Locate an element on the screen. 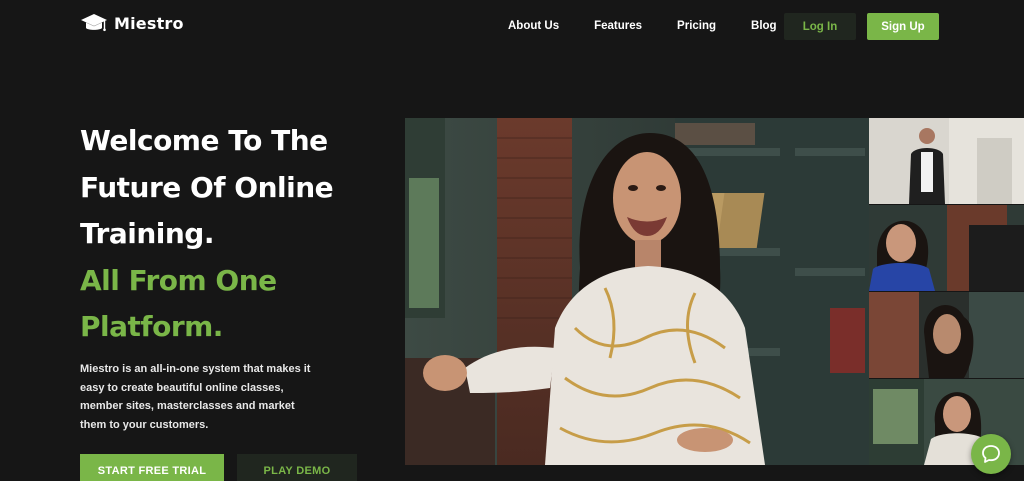  brand-logo: Miestro is located at coordinates (132, 23).